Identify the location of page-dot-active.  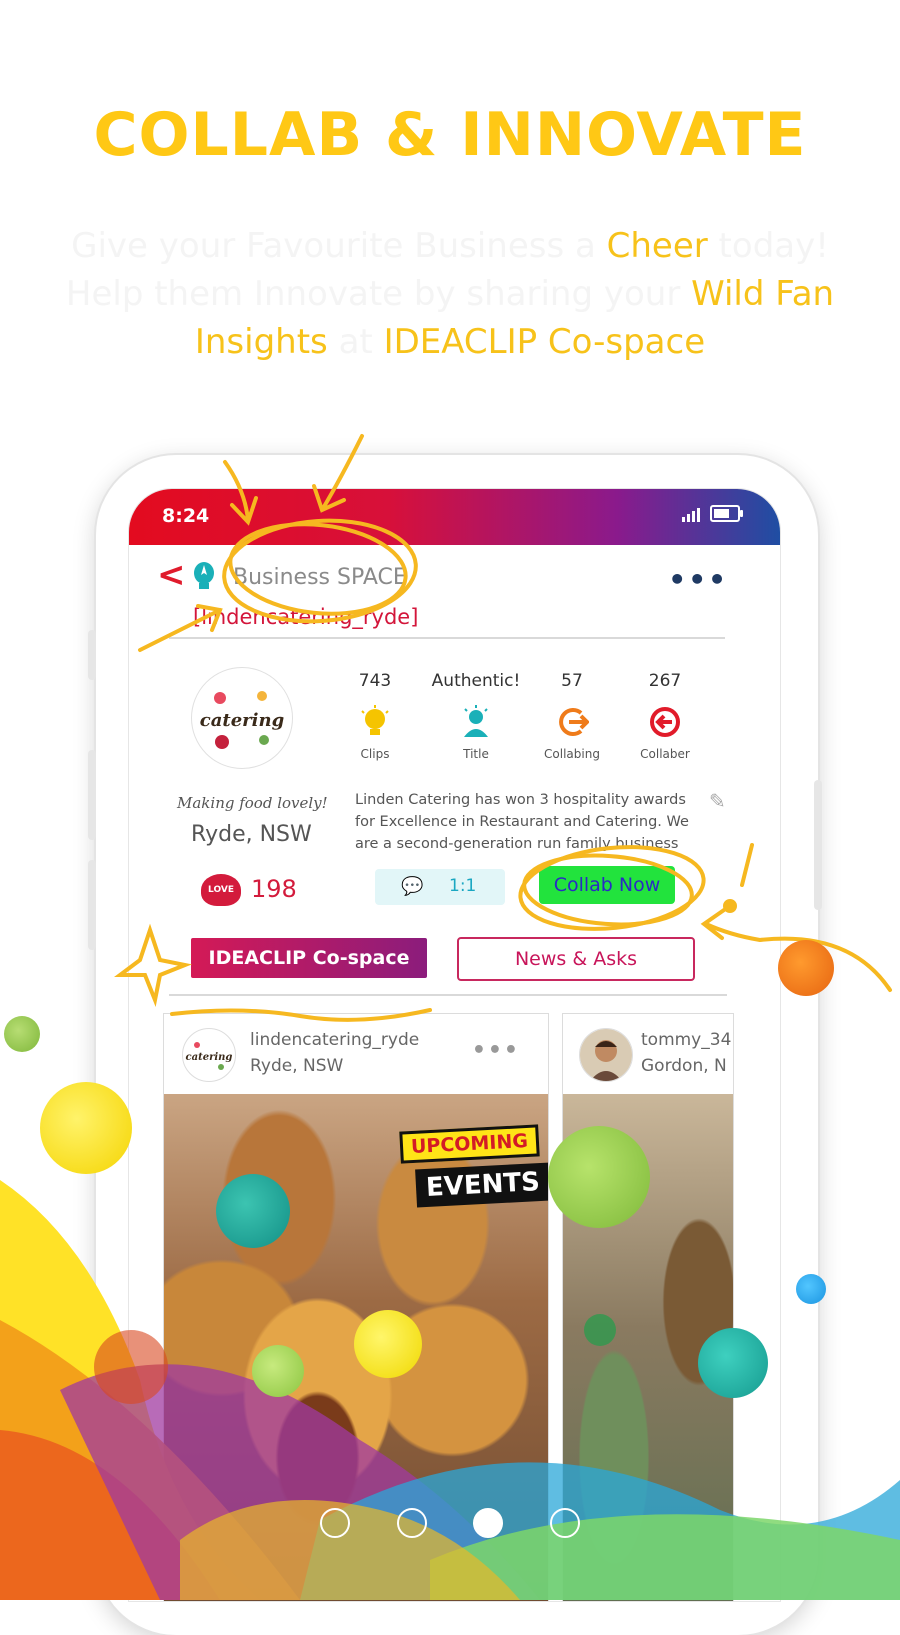
(488, 1523).